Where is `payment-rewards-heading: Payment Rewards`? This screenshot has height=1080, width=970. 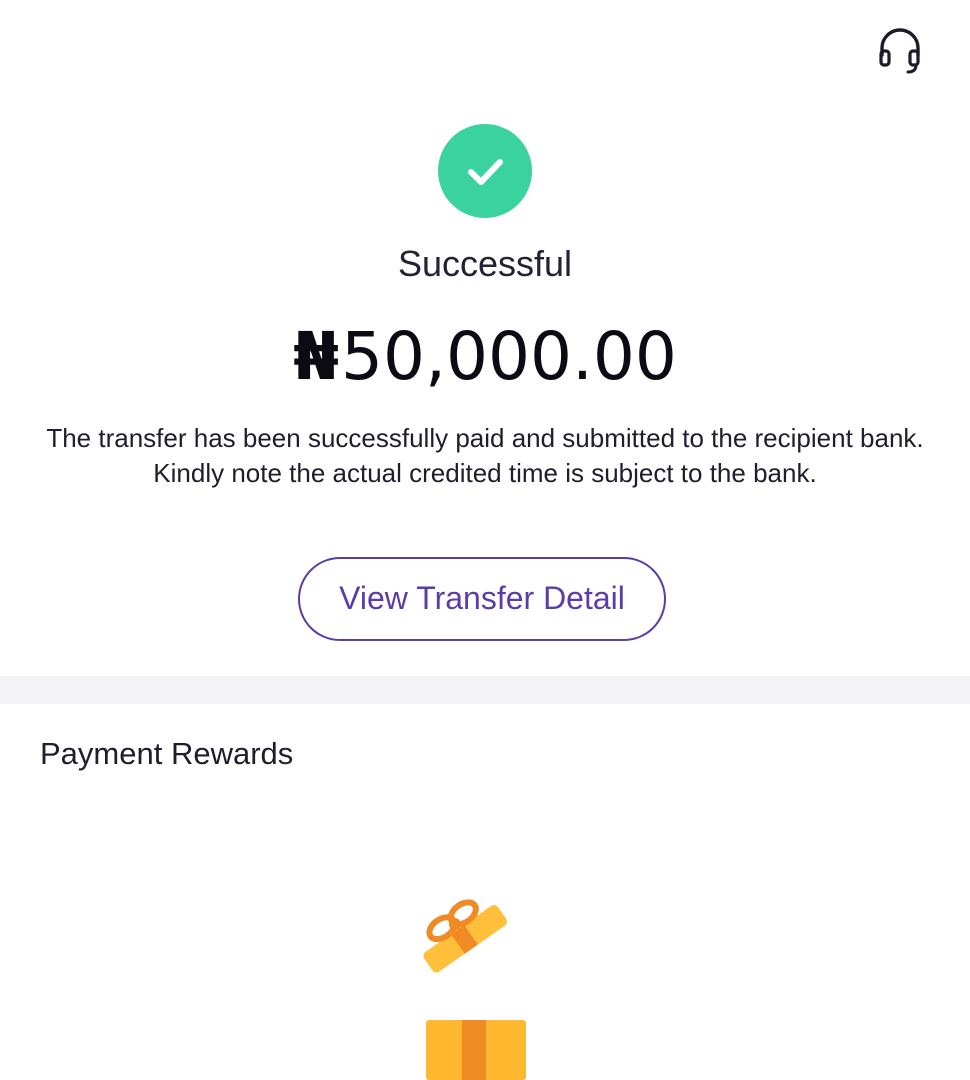 payment-rewards-heading: Payment Rewards is located at coordinates (167, 753).